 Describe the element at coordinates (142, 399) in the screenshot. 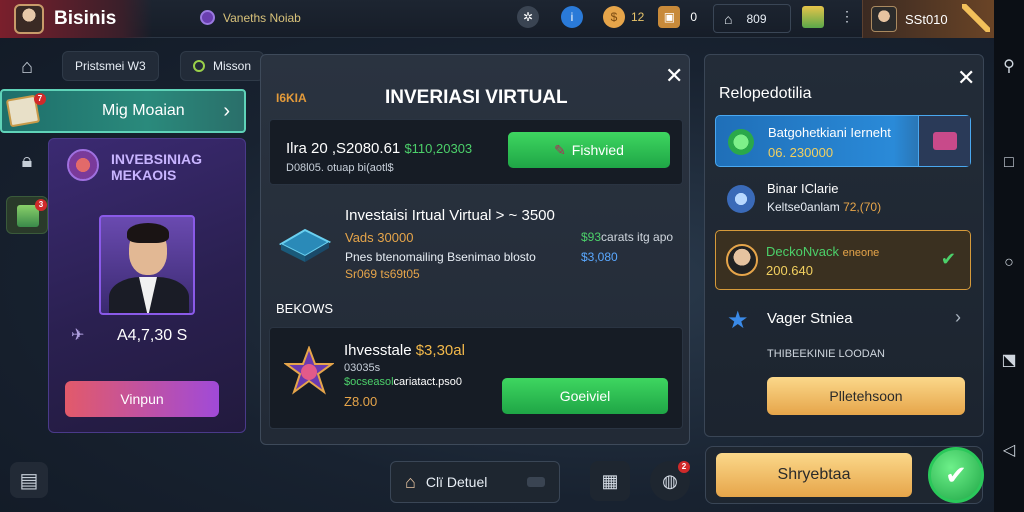

I see `vinpun-button: Vinpun` at that location.